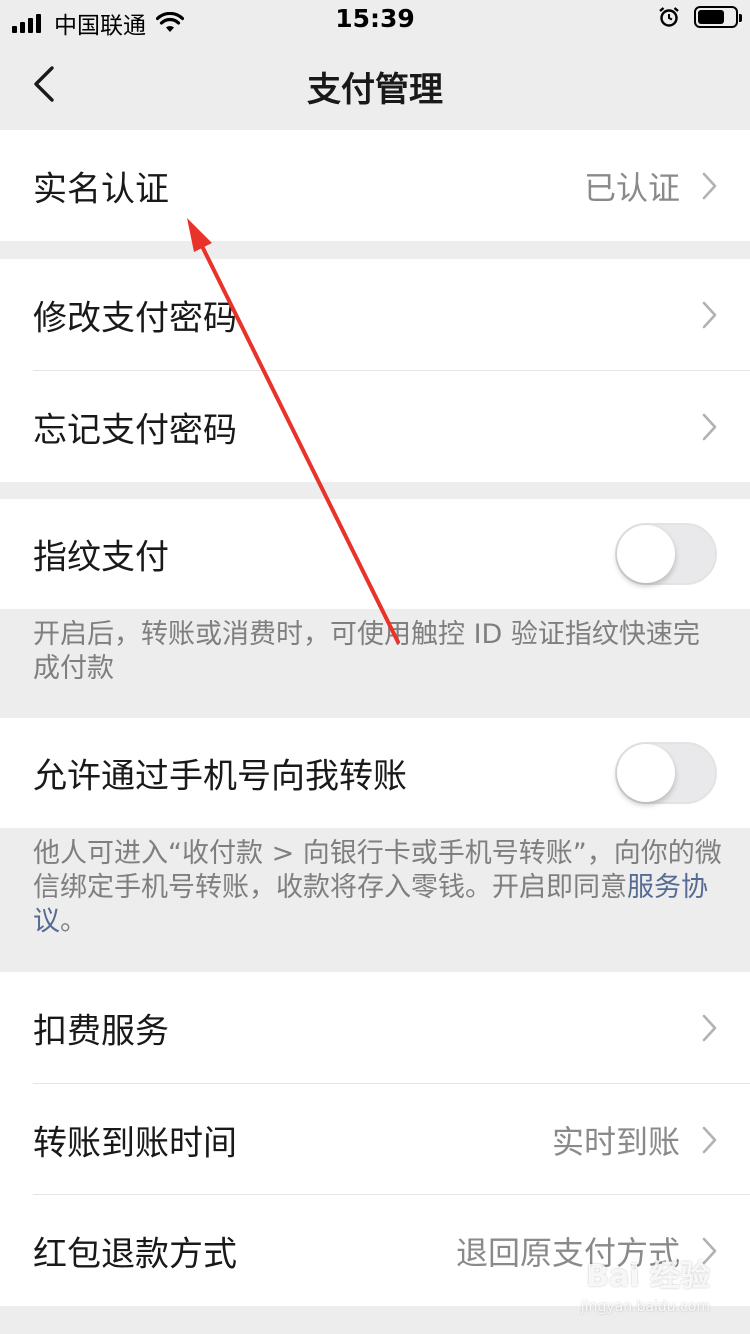 The image size is (750, 1334). I want to click on watermark-brand: Bai 经验, so click(648, 1276).